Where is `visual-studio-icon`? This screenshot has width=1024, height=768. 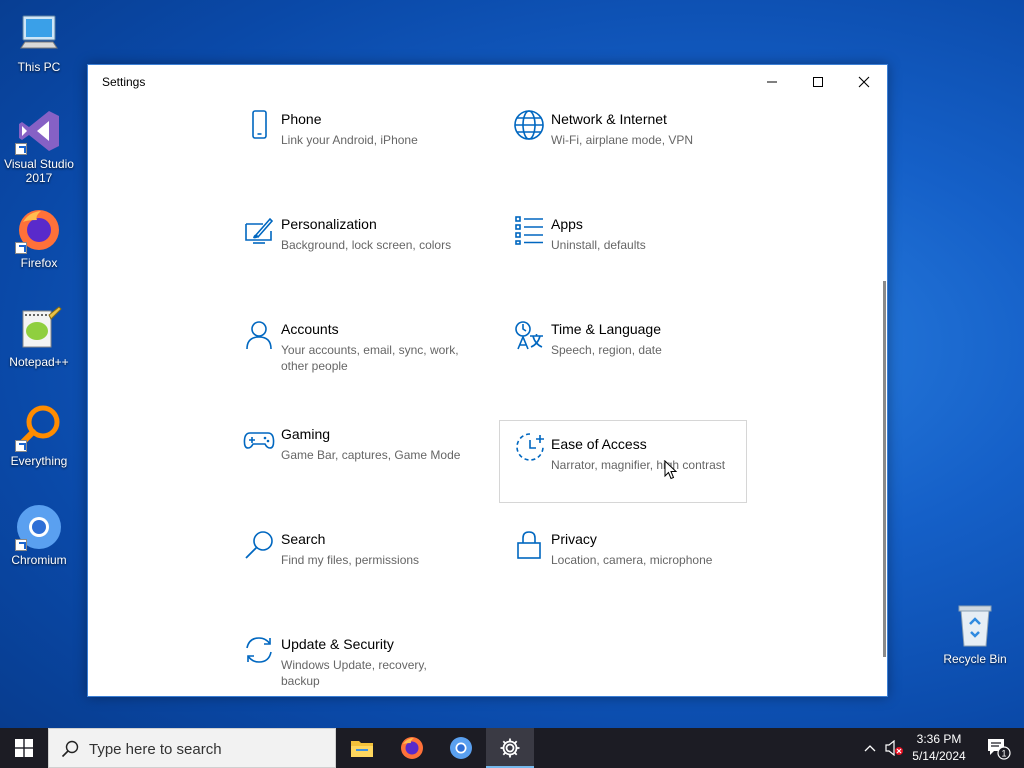
visual-studio-icon is located at coordinates (39, 131).